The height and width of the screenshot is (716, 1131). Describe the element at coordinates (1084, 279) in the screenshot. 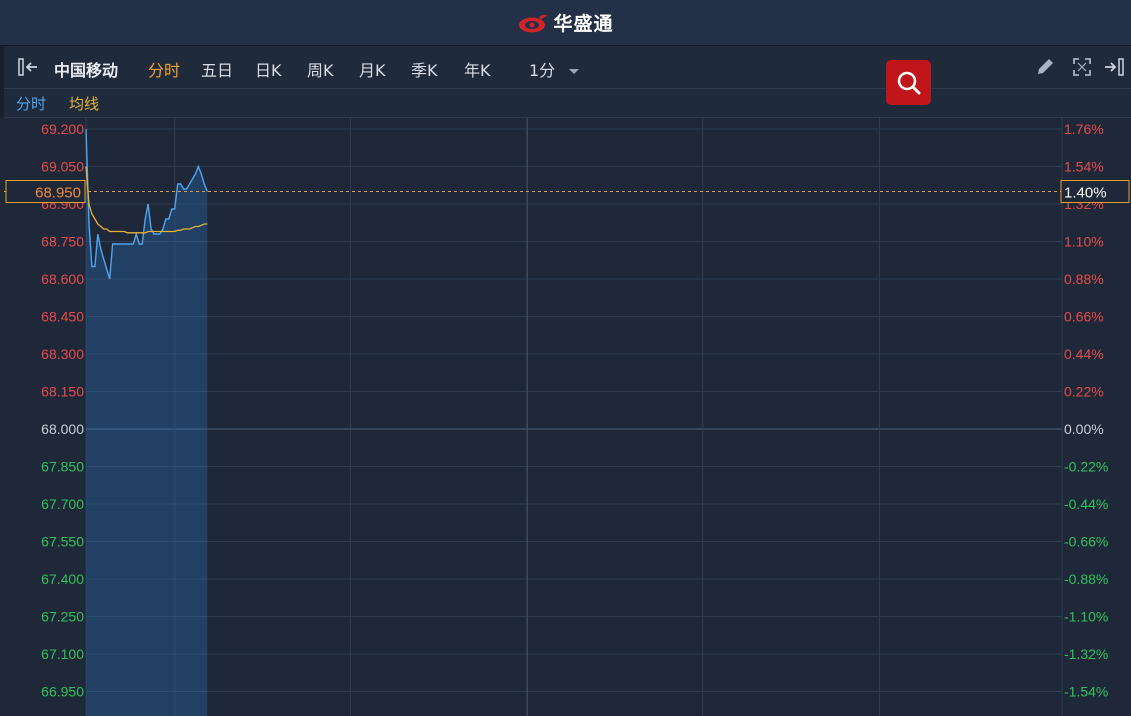

I see `right-tick-label: 0.88%` at that location.